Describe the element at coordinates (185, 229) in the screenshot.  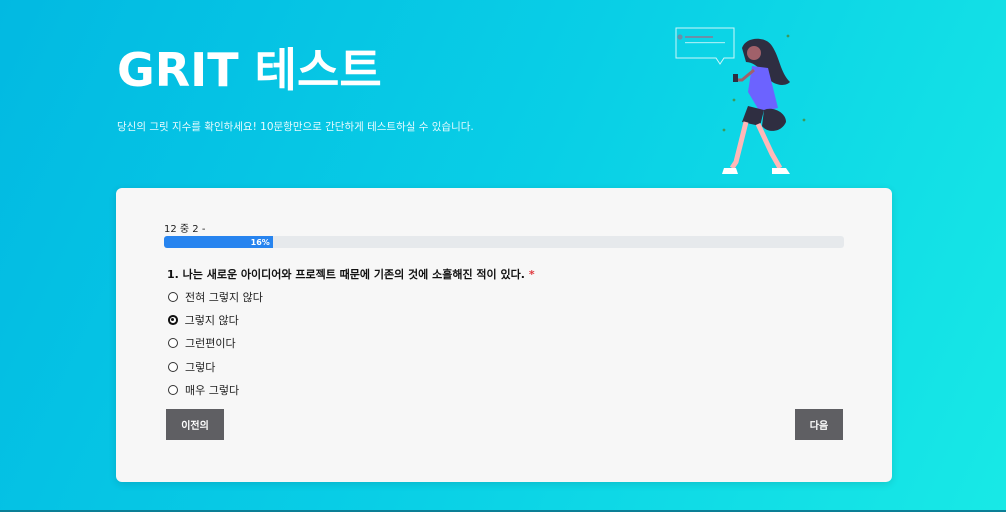
I see `progress-label: 12 중 2 -` at that location.